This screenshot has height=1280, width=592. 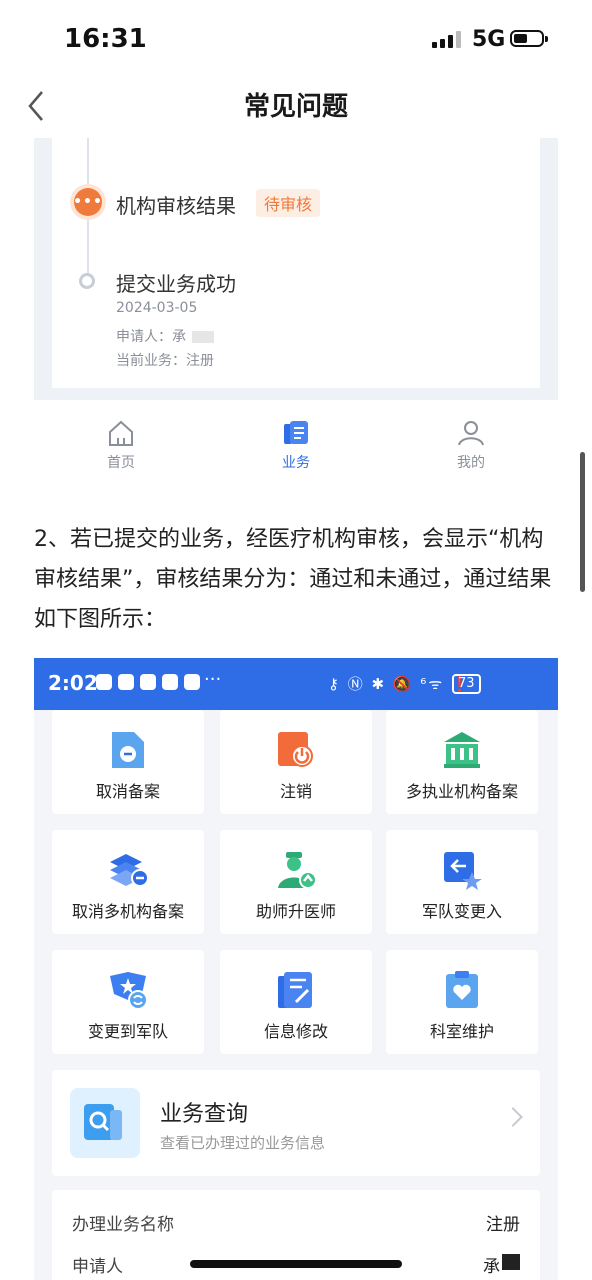 What do you see at coordinates (296, 1264) in the screenshot?
I see `home-indicator` at bounding box center [296, 1264].